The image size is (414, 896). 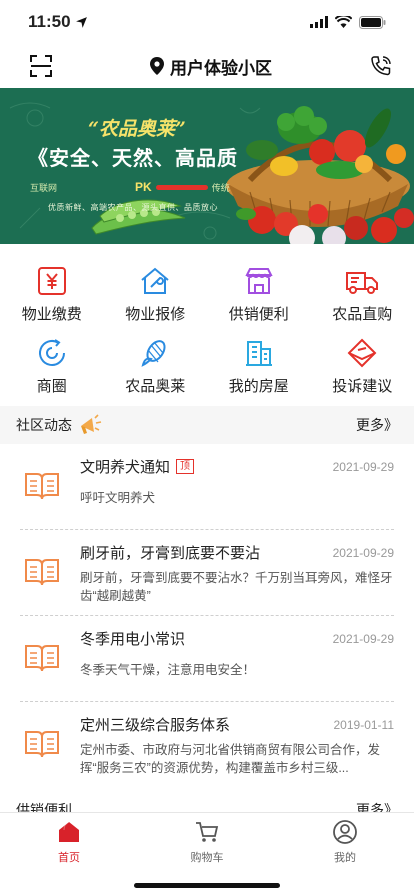 What do you see at coordinates (220, 187) in the screenshot?
I see `banner-pk-right: 传统` at bounding box center [220, 187].